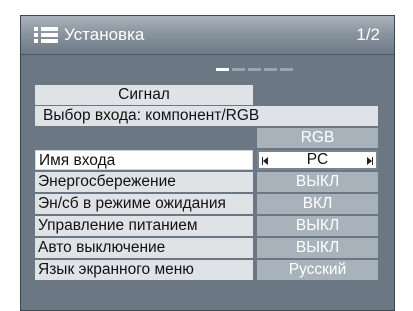 The width and height of the screenshot is (413, 311). What do you see at coordinates (368, 34) in the screenshot?
I see `page-indicator: 1/2` at bounding box center [368, 34].